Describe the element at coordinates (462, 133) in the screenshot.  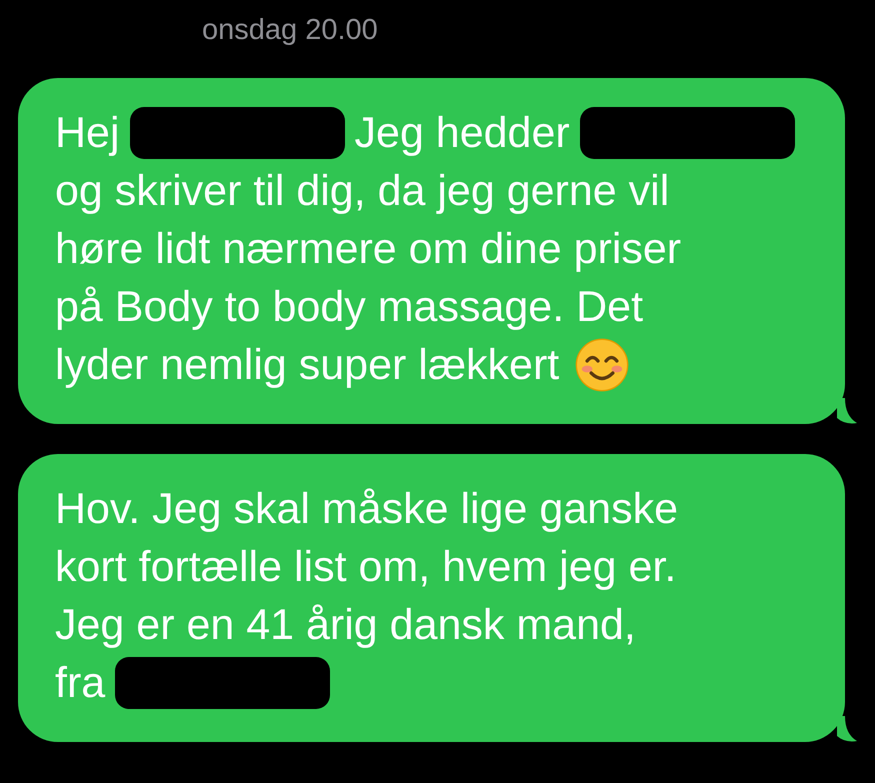
I see `message-text: Jeg hedder` at that location.